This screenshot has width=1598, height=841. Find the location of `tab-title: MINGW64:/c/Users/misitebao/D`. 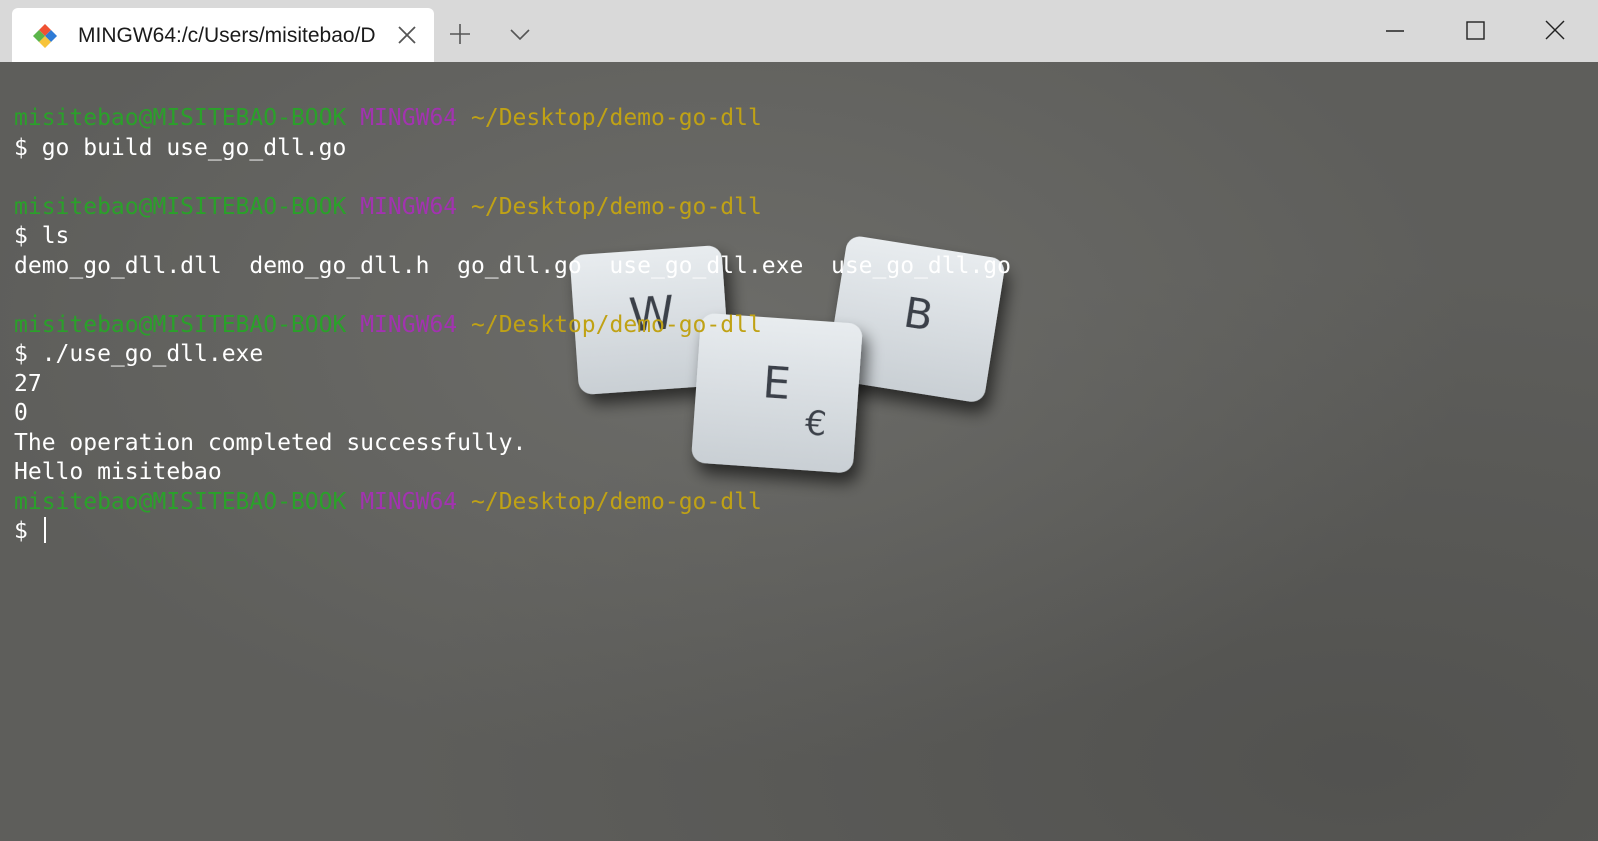

tab-title: MINGW64:/c/Users/misitebao/D is located at coordinates (227, 35).